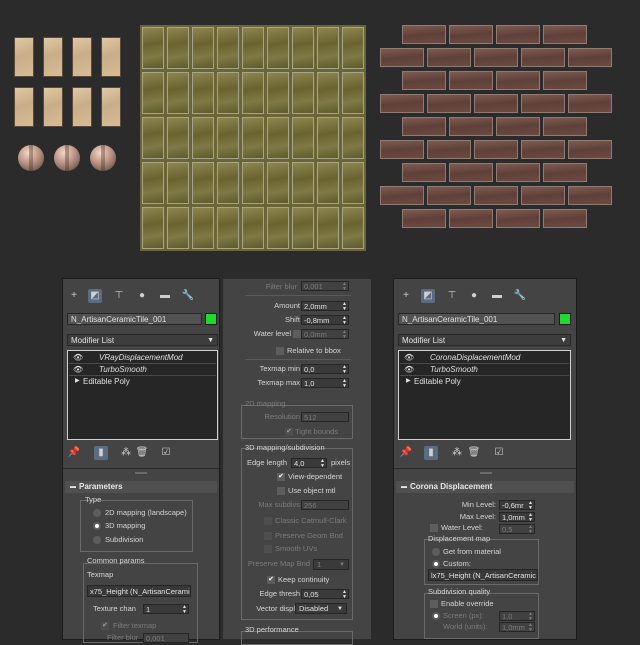 The width and height of the screenshot is (640, 645). Describe the element at coordinates (331, 564) in the screenshot. I see `preserve-map-dropdown: 1 ▼` at that location.